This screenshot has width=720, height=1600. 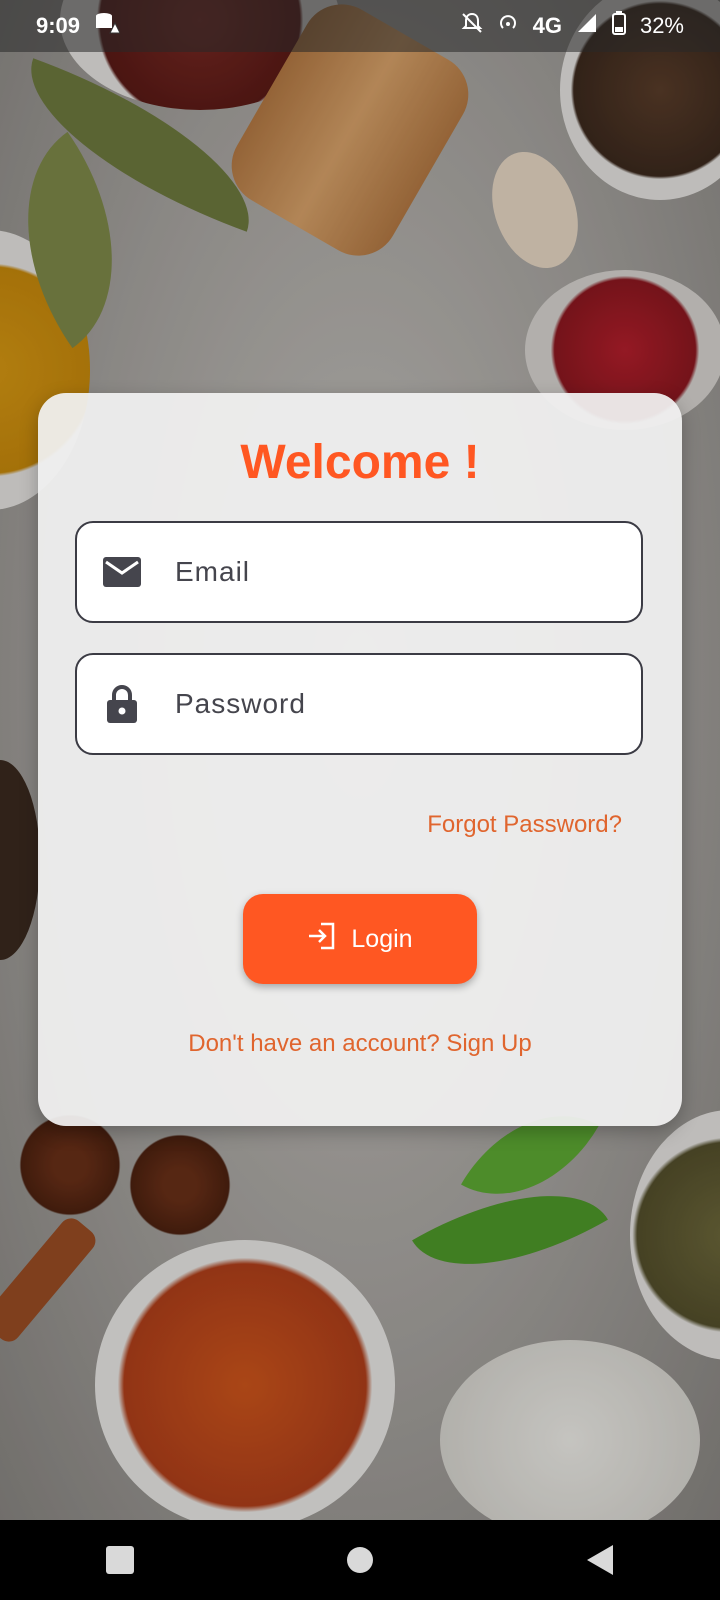 I want to click on welcome-title: Welcome !, so click(x=360, y=462).